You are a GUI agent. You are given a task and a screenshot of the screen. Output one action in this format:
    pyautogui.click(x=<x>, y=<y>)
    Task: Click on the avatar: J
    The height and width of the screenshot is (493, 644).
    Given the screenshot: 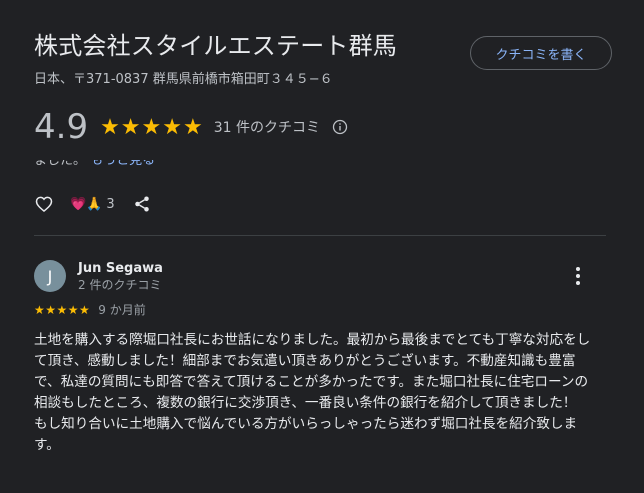 What is the action you would take?
    pyautogui.click(x=50, y=276)
    